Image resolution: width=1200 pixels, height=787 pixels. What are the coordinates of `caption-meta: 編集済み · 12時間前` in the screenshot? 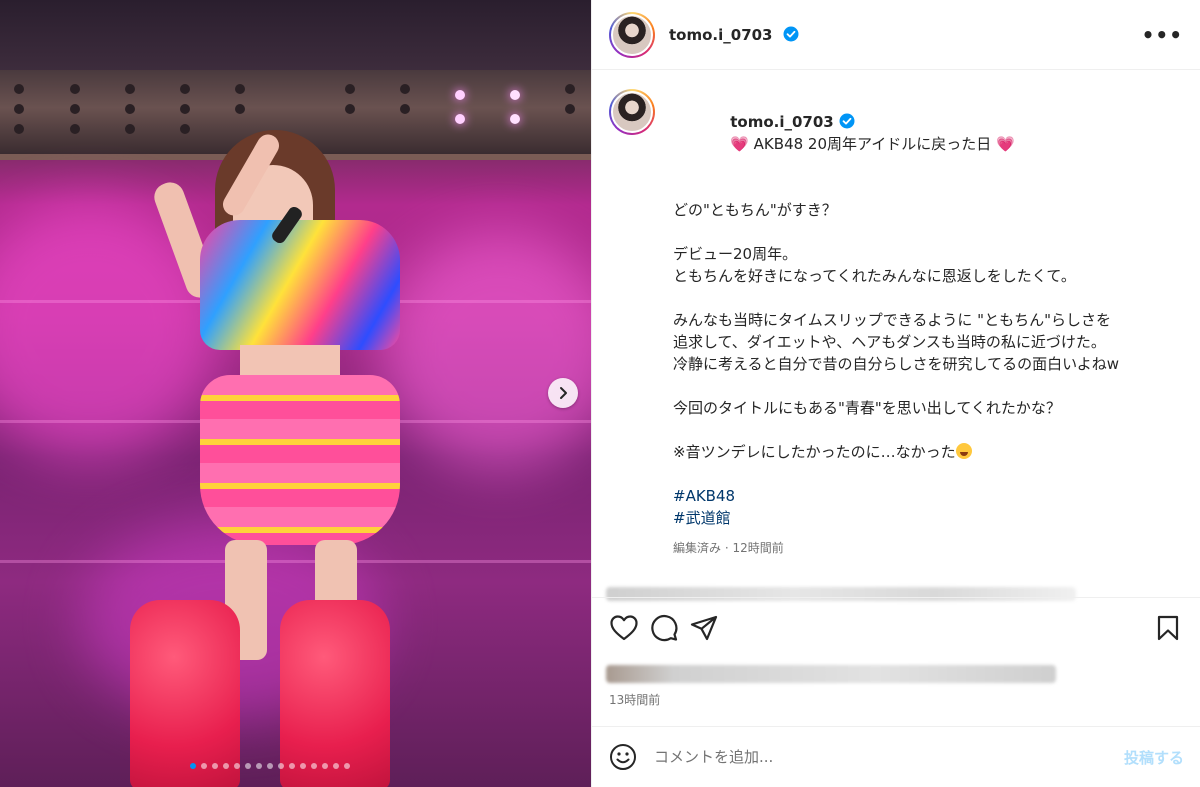 It's located at (728, 548).